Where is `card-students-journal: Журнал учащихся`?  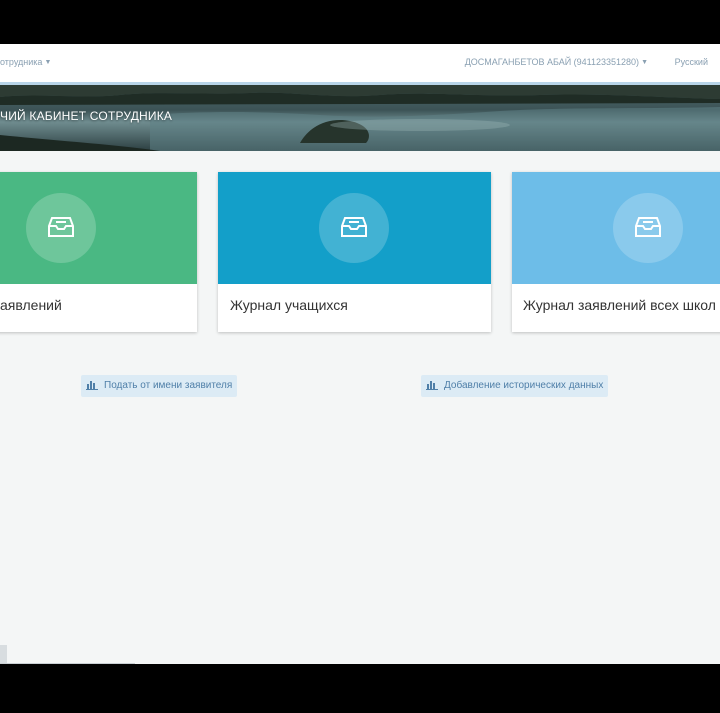
card-students-journal: Журнал учащихся is located at coordinates (354, 252).